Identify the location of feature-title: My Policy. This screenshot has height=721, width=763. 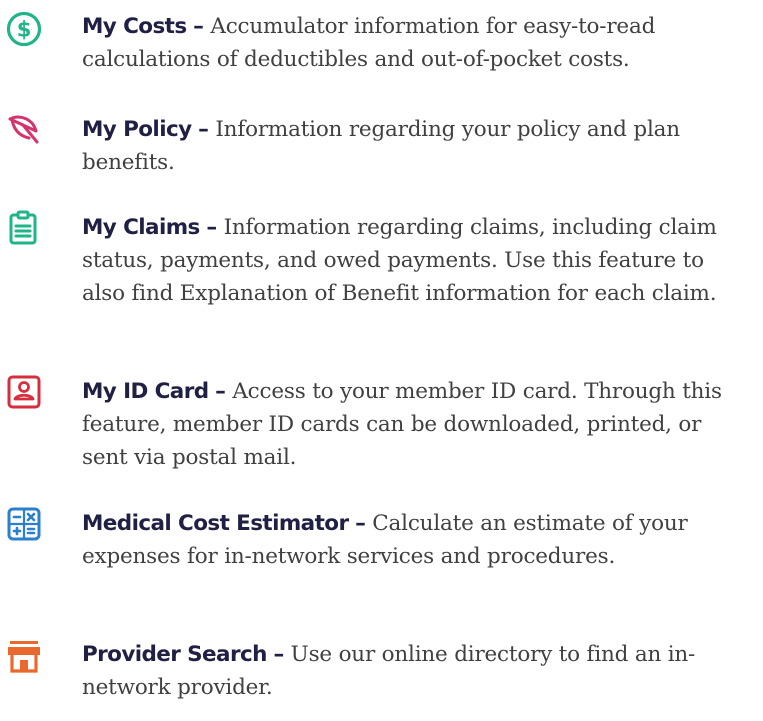
(137, 129).